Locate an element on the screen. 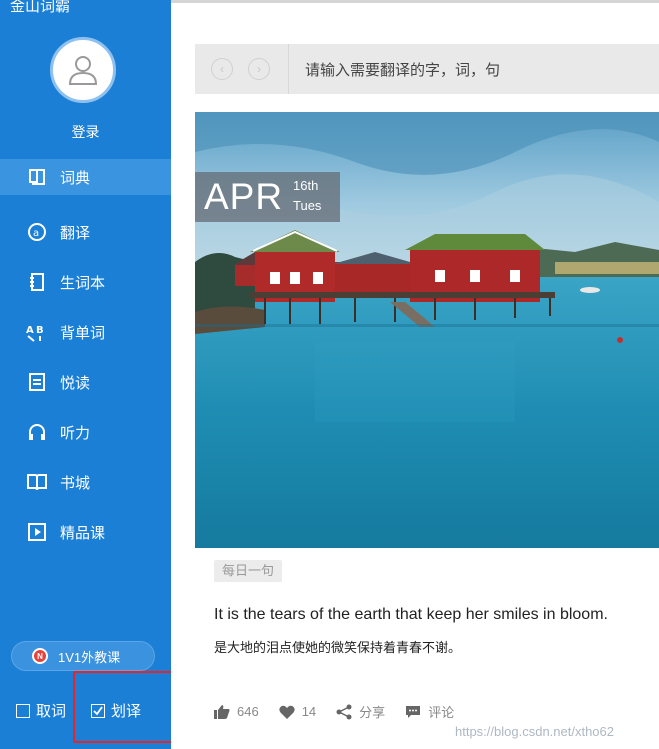 The width and height of the screenshot is (659, 749). share-label: 分享 is located at coordinates (372, 712).